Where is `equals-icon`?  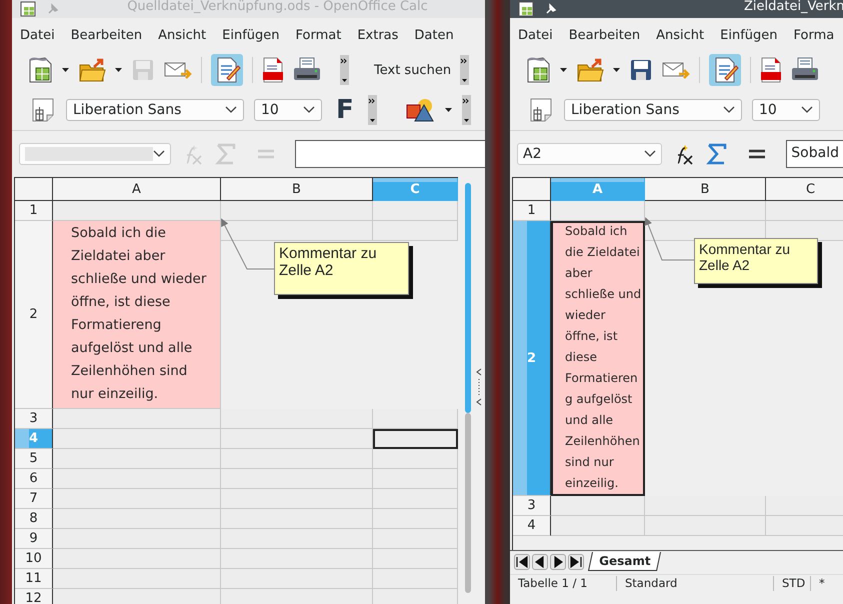
equals-icon is located at coordinates (757, 154).